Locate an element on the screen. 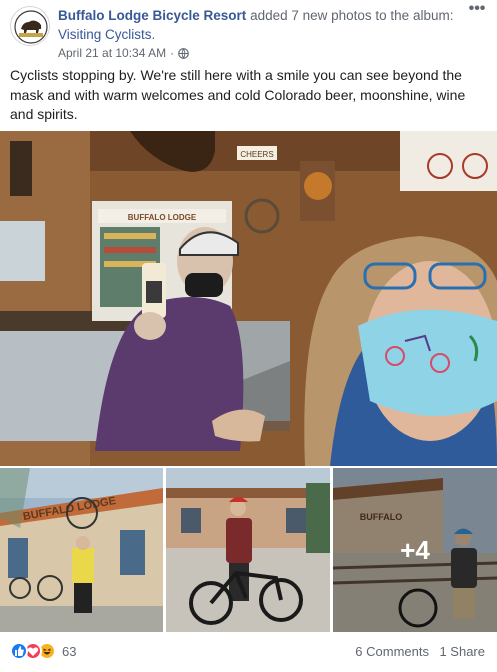 This screenshot has height=672, width=497. shares-link: 1 Share is located at coordinates (462, 651).